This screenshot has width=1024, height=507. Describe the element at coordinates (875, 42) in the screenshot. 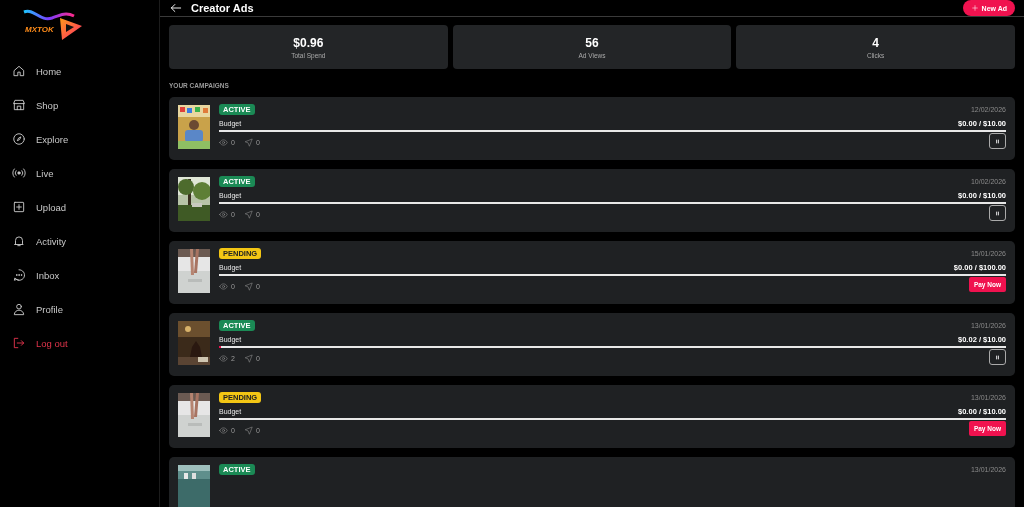

I see `stat-value: 4` at that location.